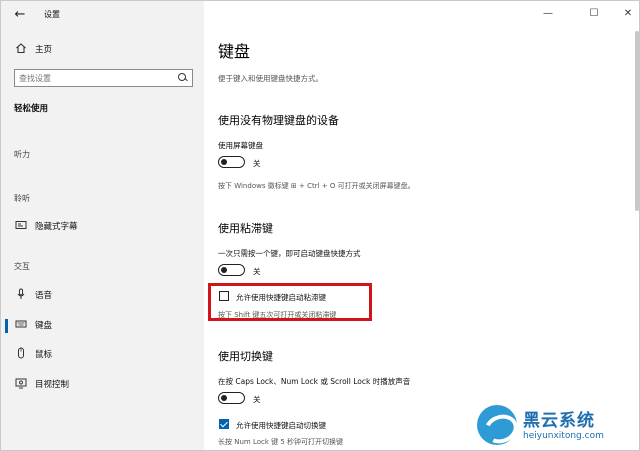 This screenshot has width=640, height=451. What do you see at coordinates (231, 398) in the screenshot?
I see `toggle-keys-toggle` at bounding box center [231, 398].